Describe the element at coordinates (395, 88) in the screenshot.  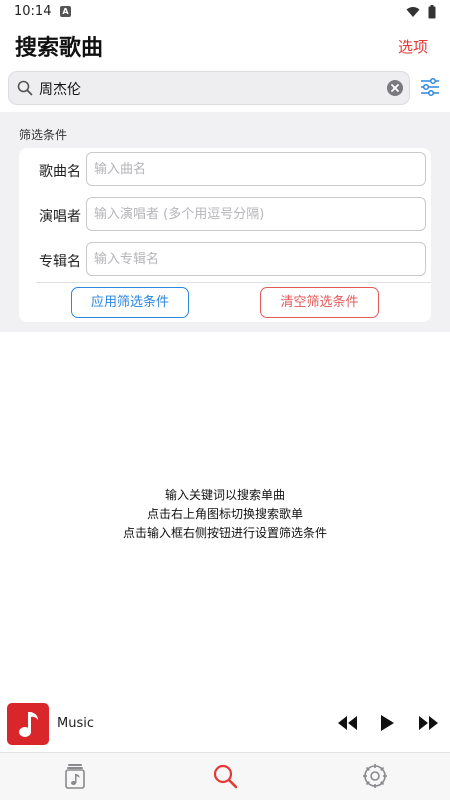
I see `clear-search-icon` at that location.